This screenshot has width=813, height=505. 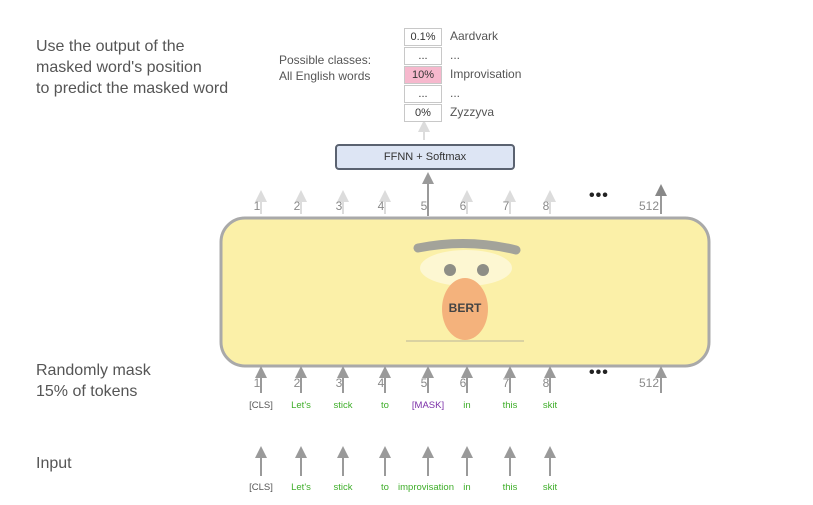 I want to click on masked-position-number: 7, so click(x=506, y=383).